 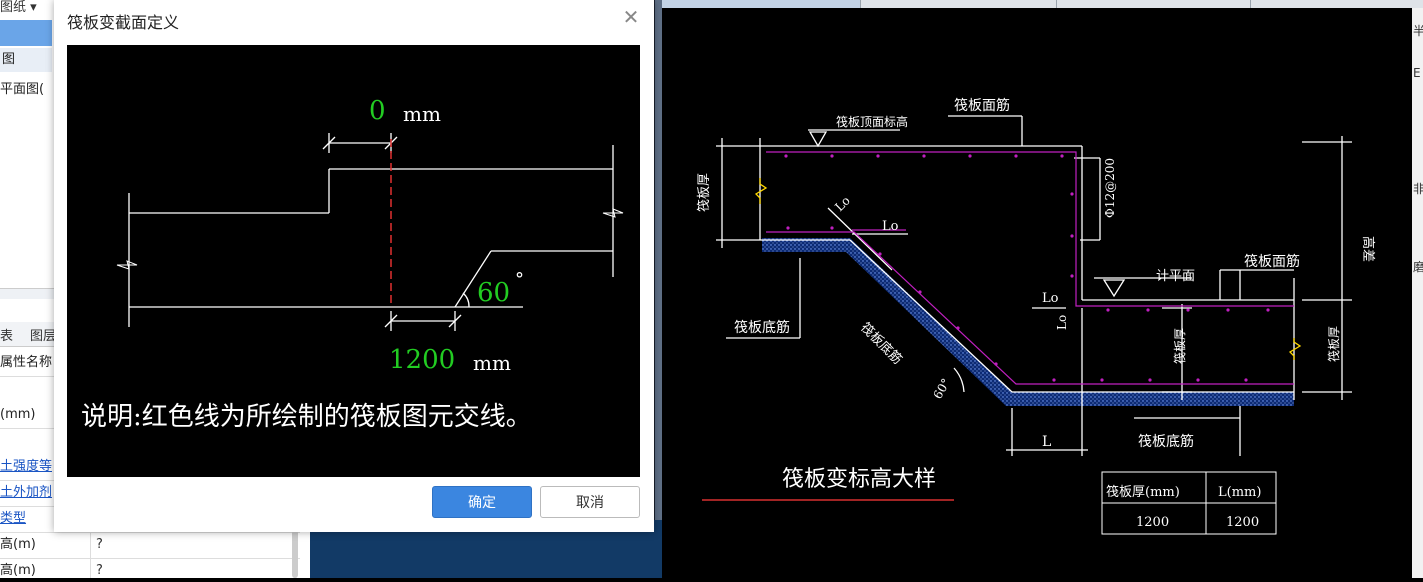 I want to click on table-value-length: 1200, so click(x=1242, y=522).